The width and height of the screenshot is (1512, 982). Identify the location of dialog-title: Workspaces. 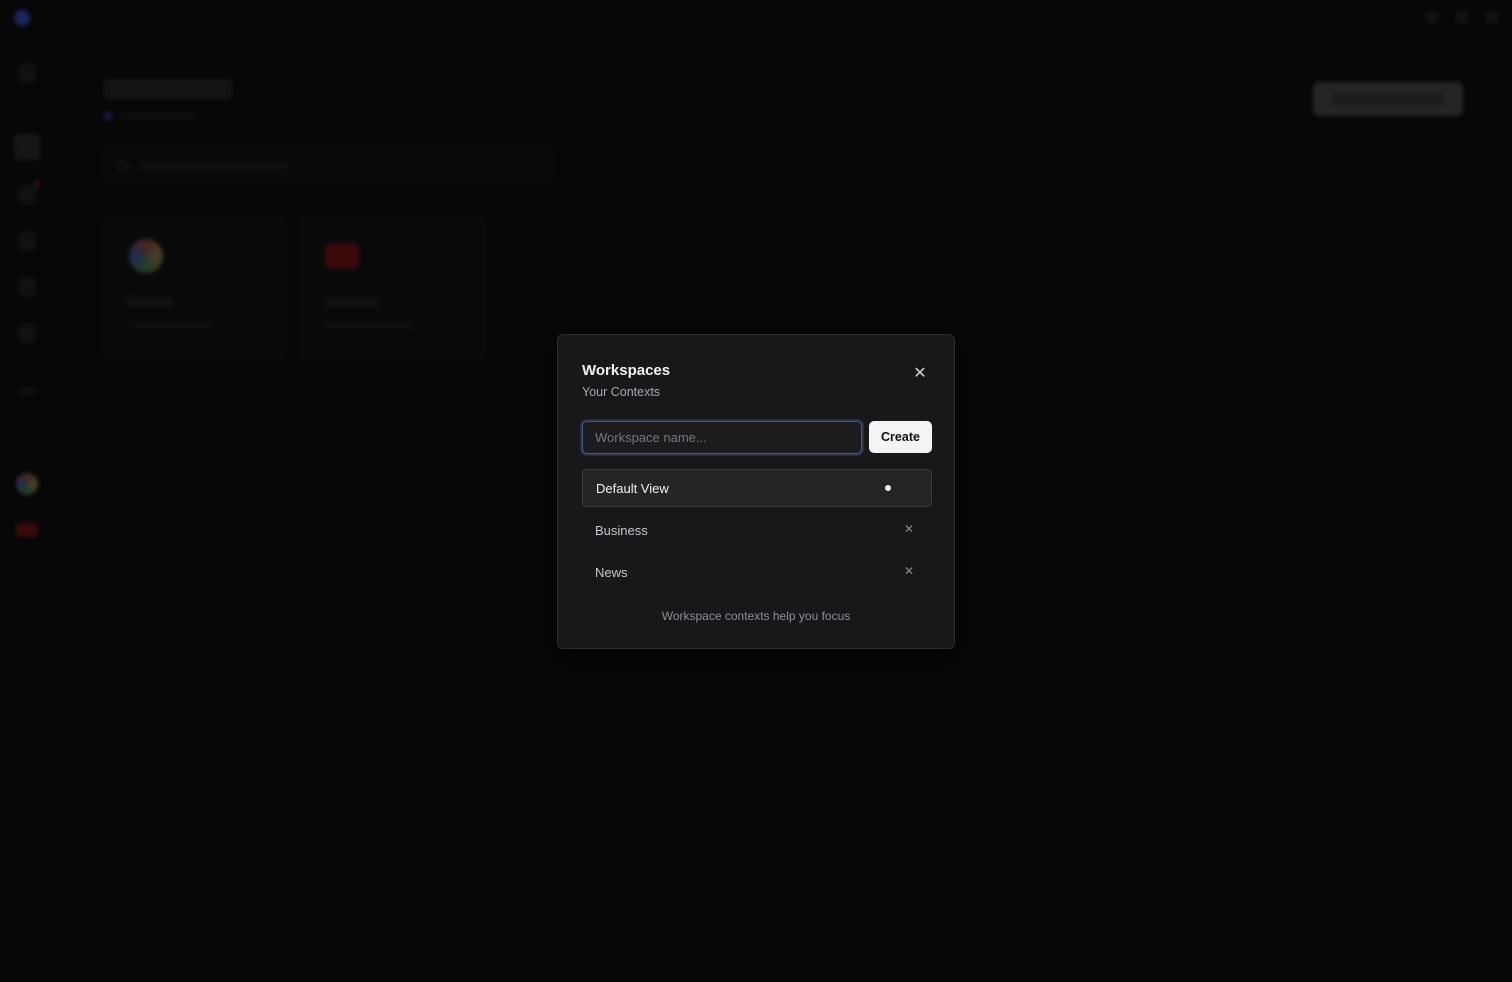
(626, 370).